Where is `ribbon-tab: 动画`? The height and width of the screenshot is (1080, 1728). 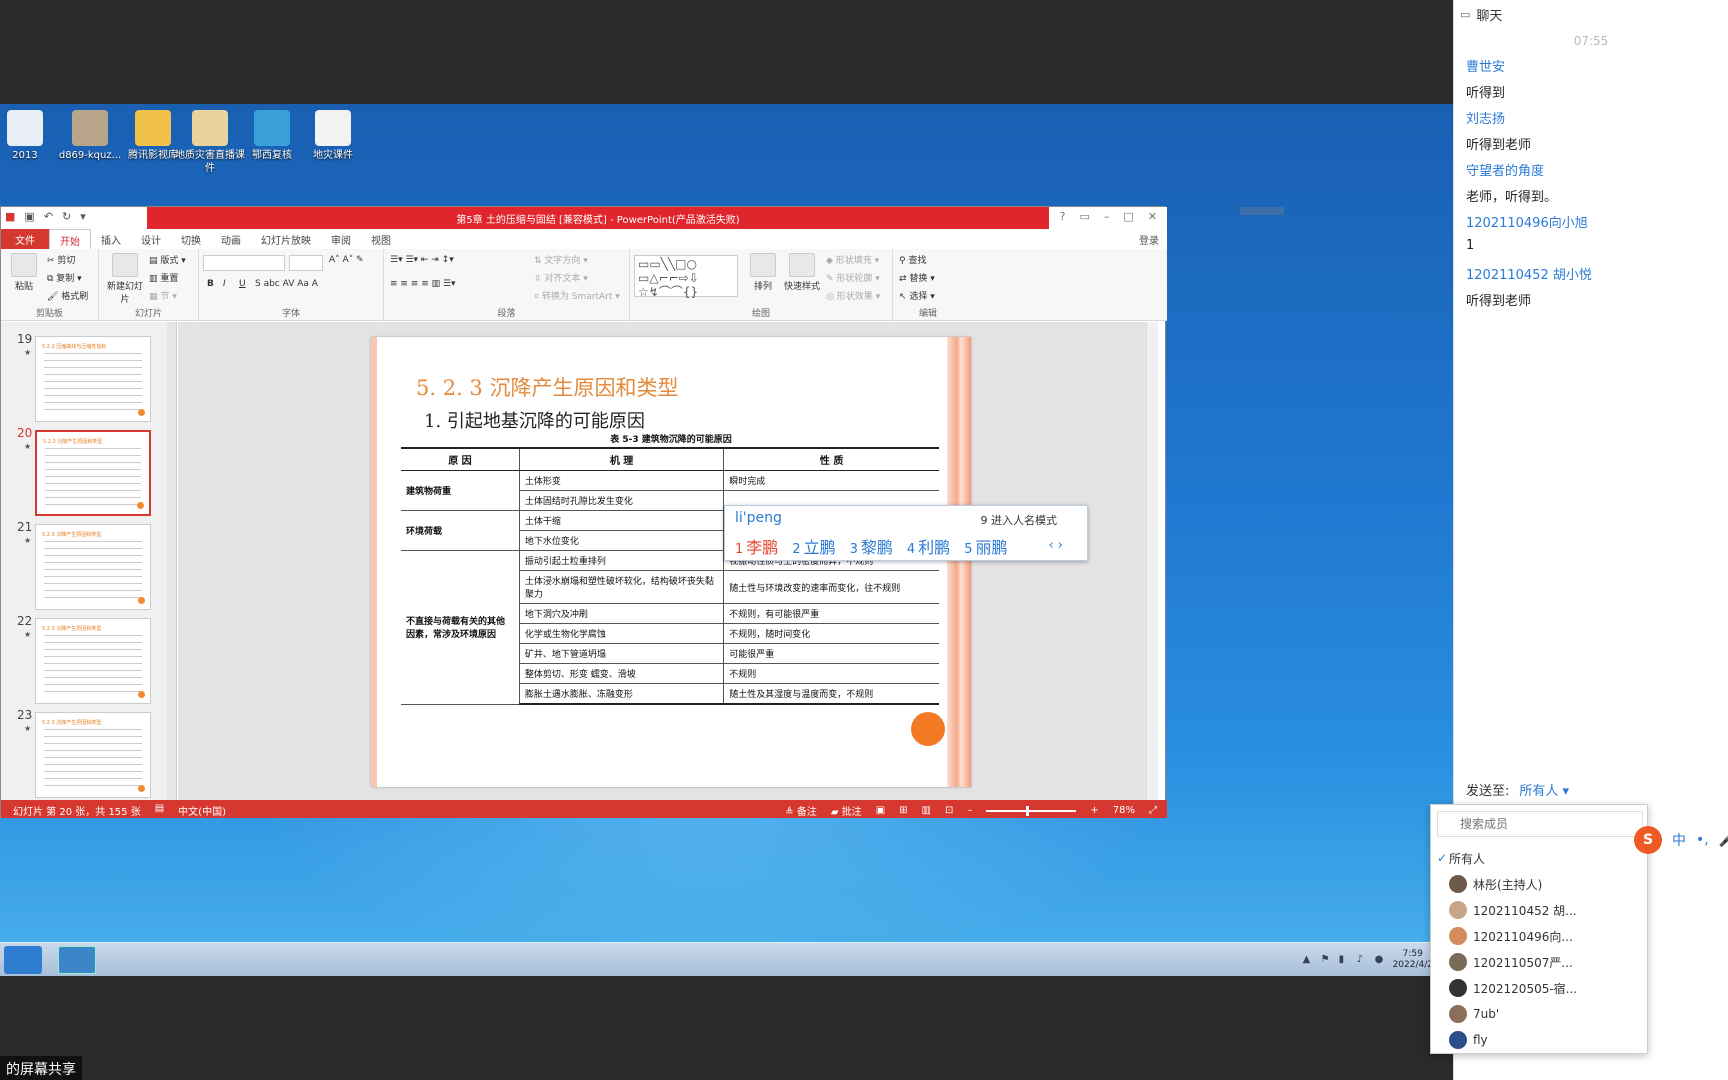 ribbon-tab: 动画 is located at coordinates (231, 239).